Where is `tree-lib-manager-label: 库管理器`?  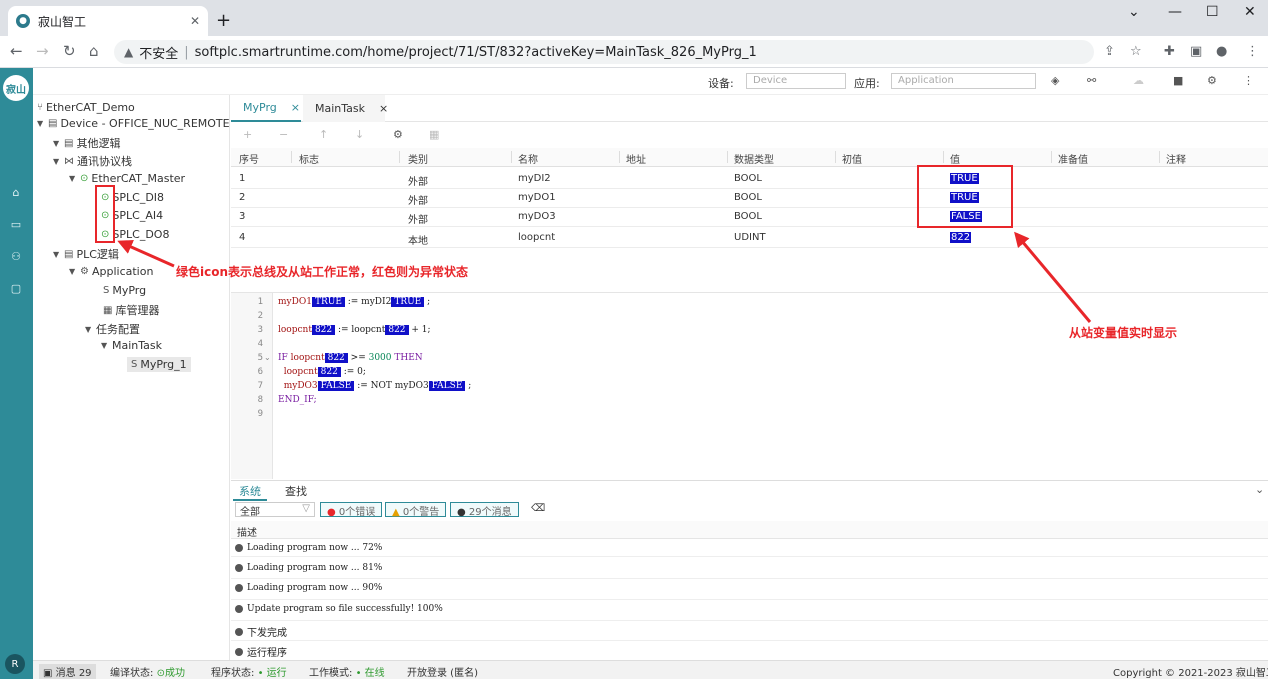 tree-lib-manager-label: 库管理器 is located at coordinates (137, 310).